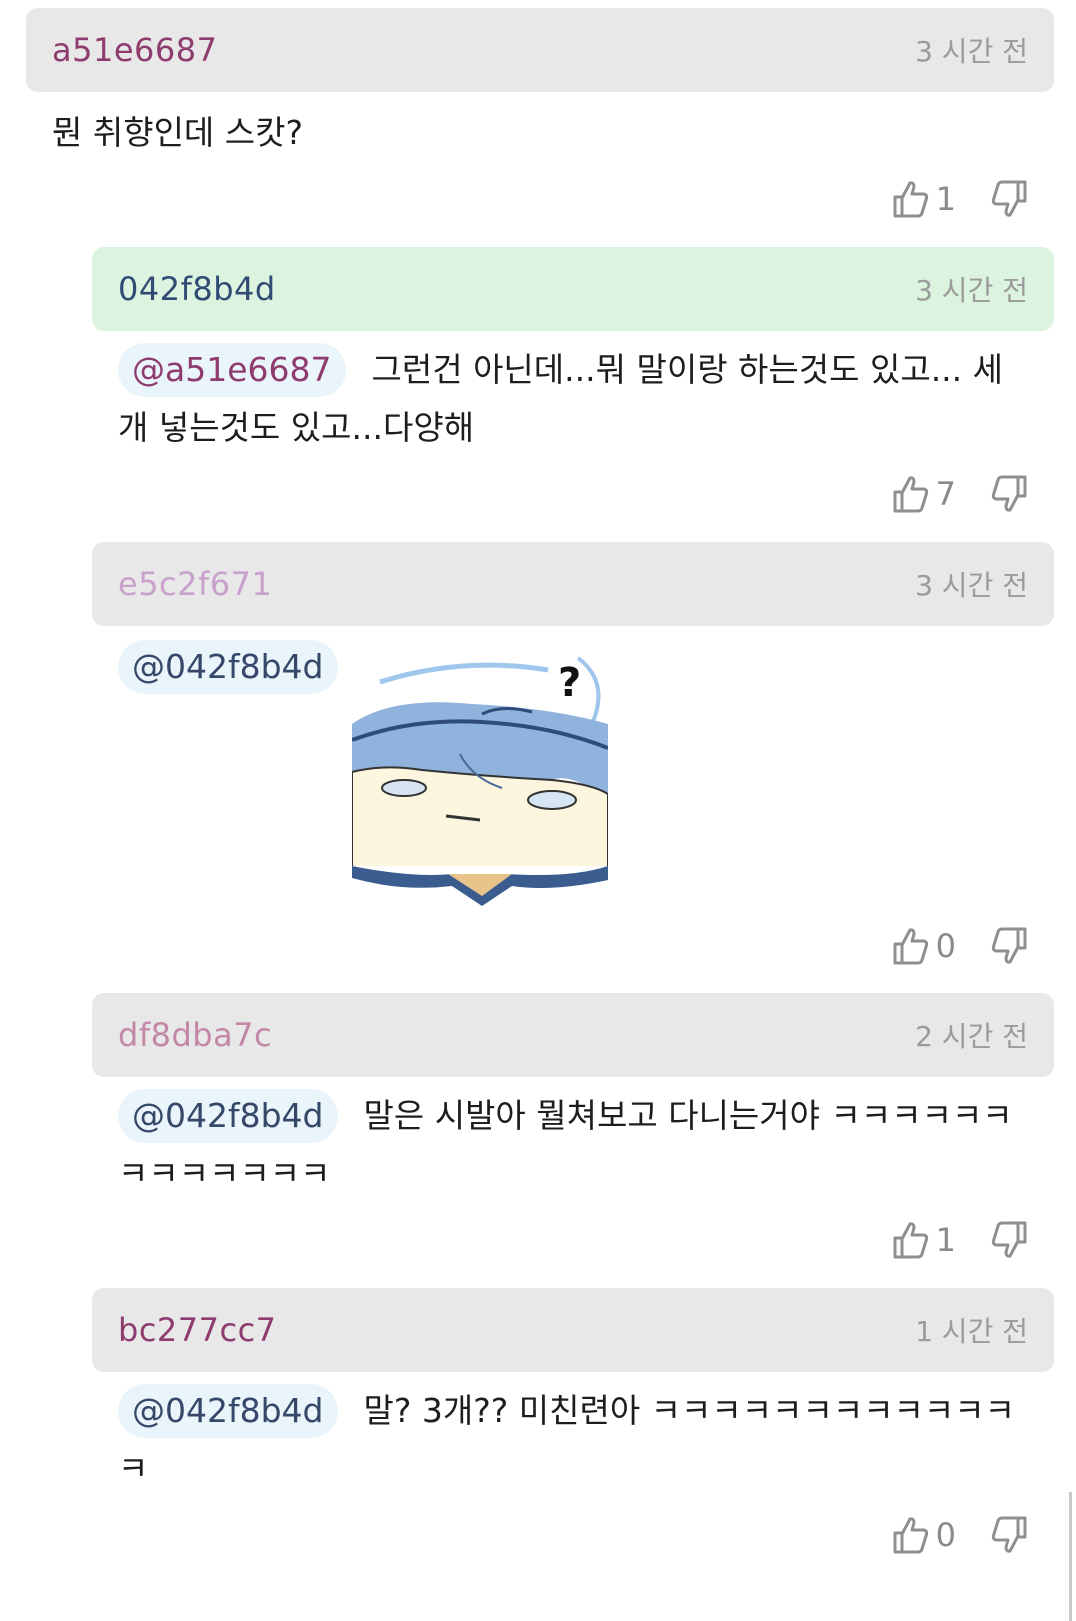  Describe the element at coordinates (178, 132) in the screenshot. I see `comment-text: 뭔 취향인데 스캇?` at that location.